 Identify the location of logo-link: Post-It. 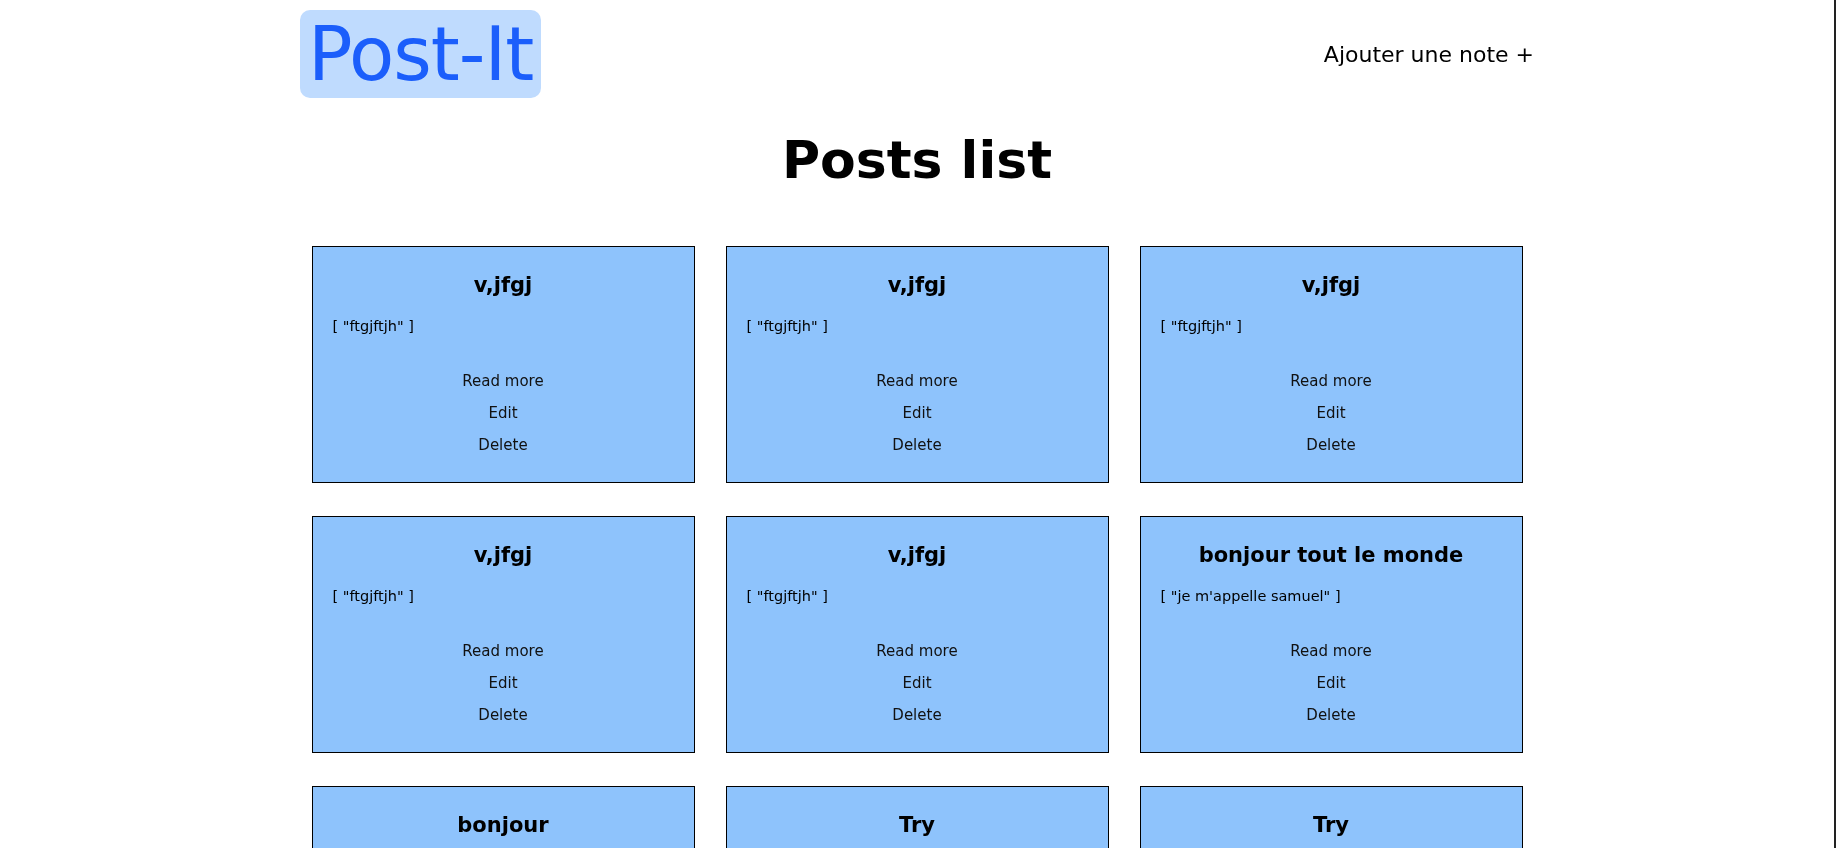
(421, 54).